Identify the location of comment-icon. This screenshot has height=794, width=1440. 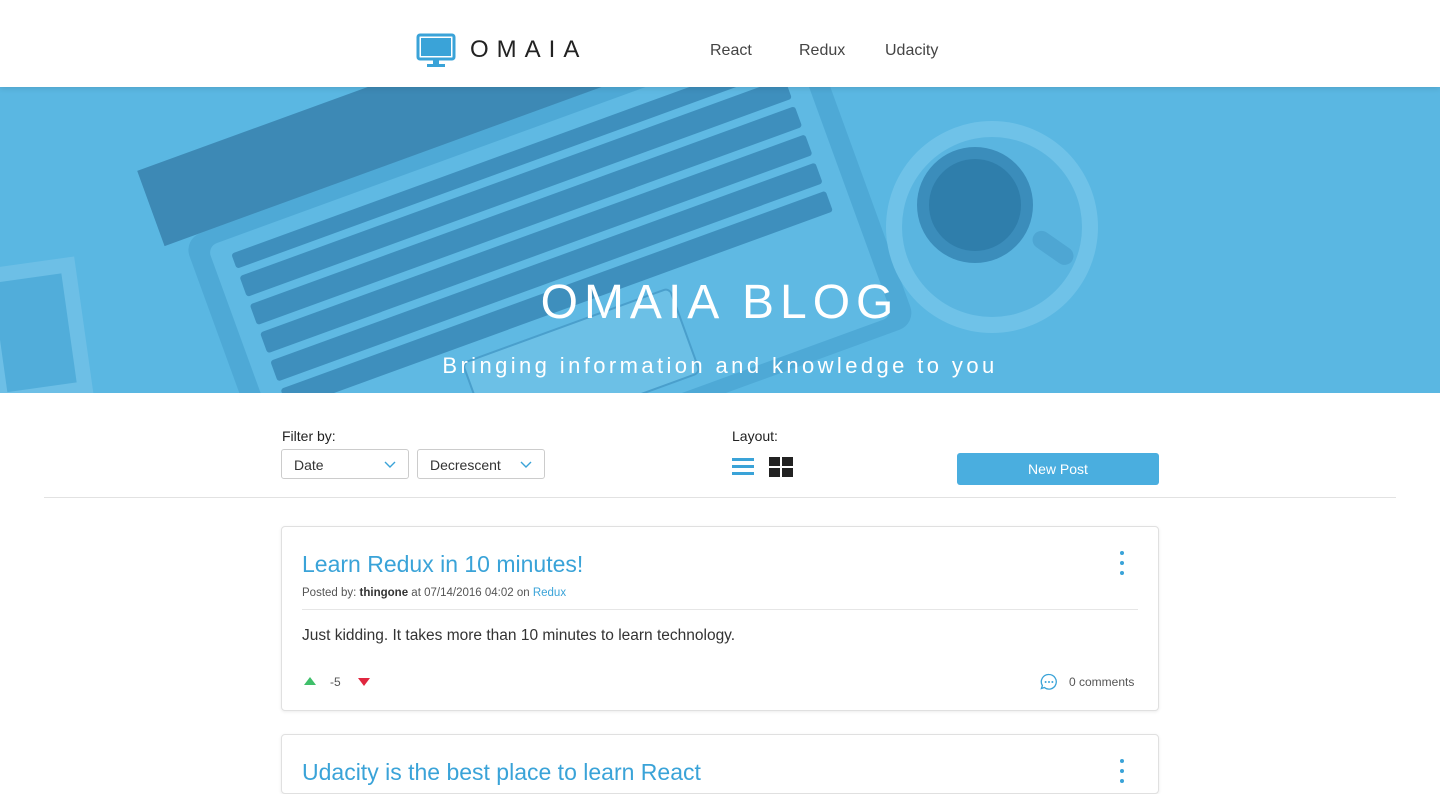
(1049, 682).